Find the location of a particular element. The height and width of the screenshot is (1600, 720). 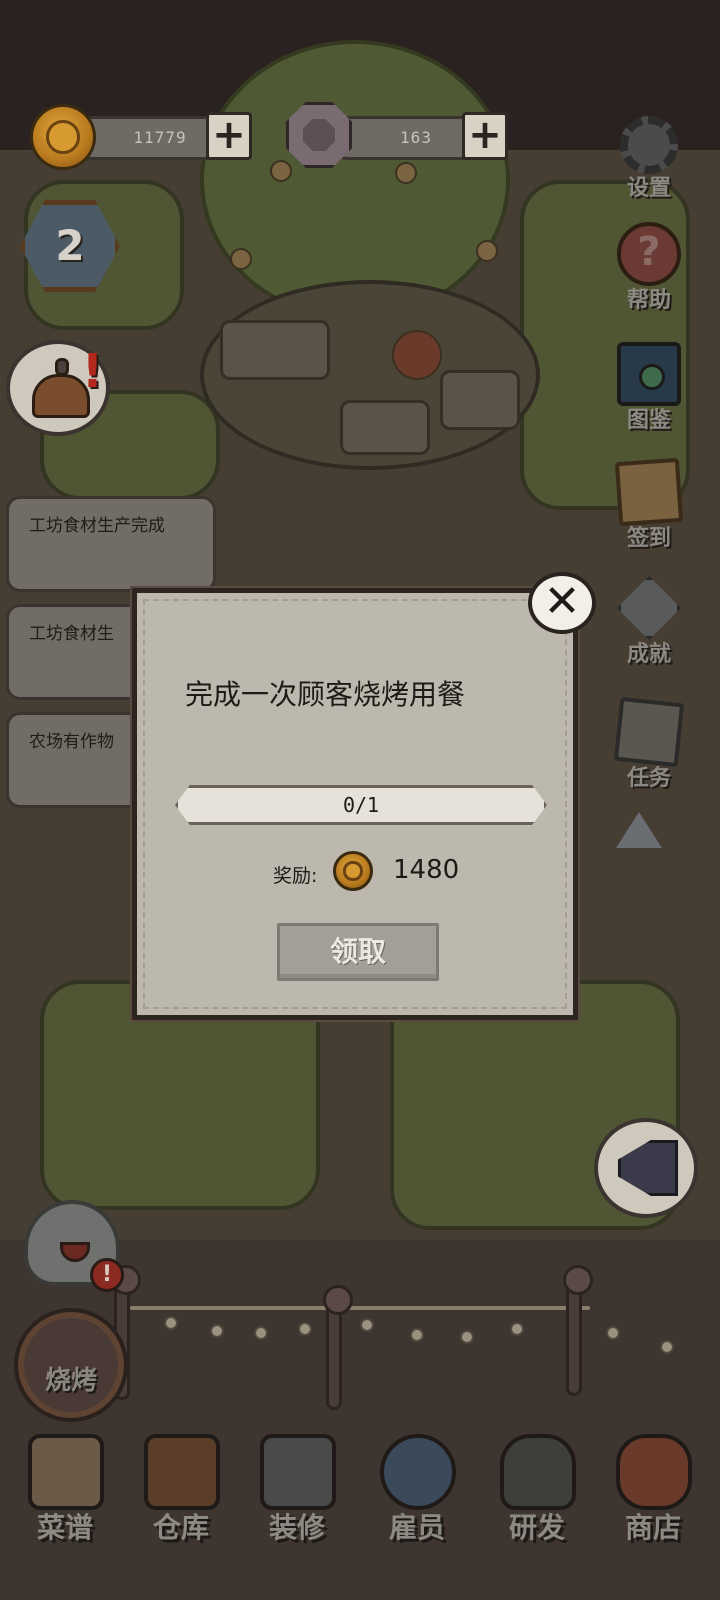

claim-button: 领取 is located at coordinates (358, 952).